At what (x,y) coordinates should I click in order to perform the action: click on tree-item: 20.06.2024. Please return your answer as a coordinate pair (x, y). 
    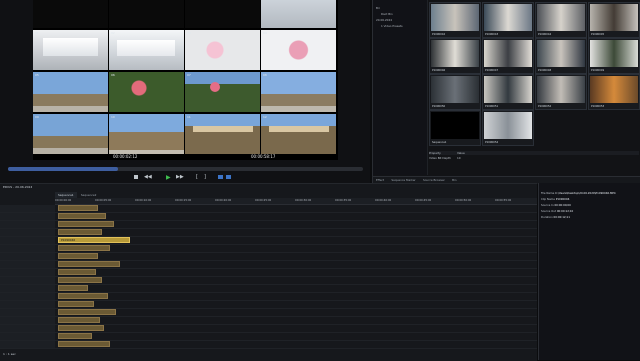
    Looking at the image, I should click on (384, 20).